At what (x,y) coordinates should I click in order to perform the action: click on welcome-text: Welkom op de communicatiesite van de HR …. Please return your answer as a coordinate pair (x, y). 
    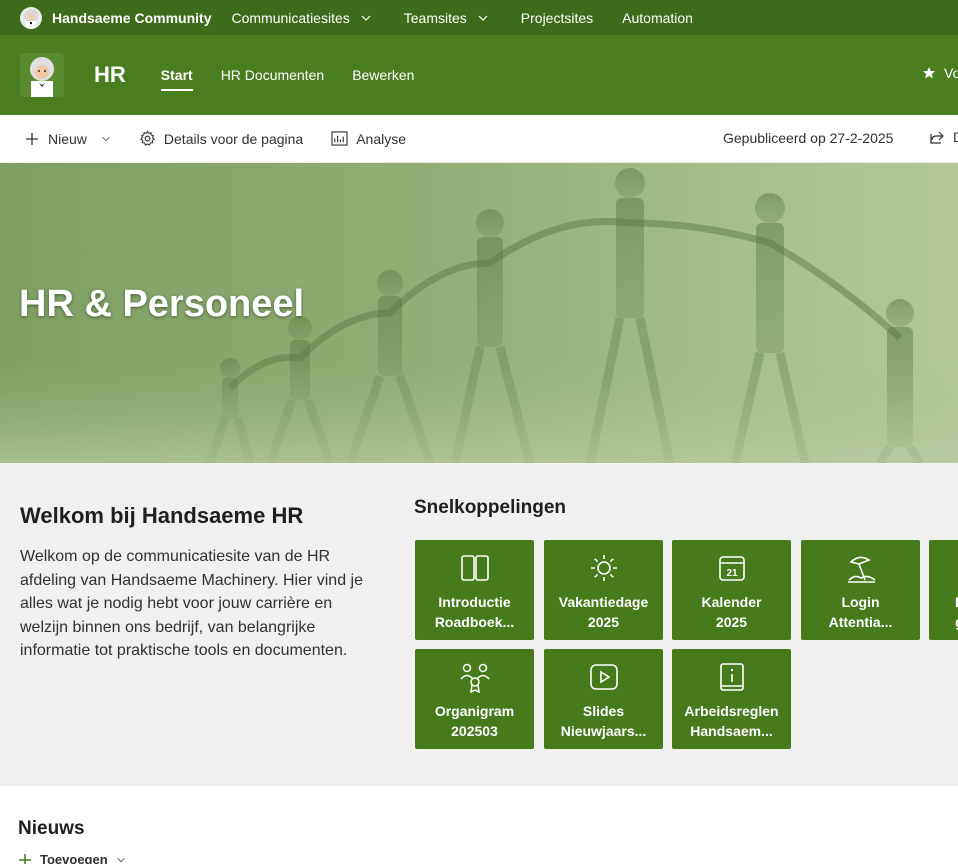
    Looking at the image, I should click on (191, 603).